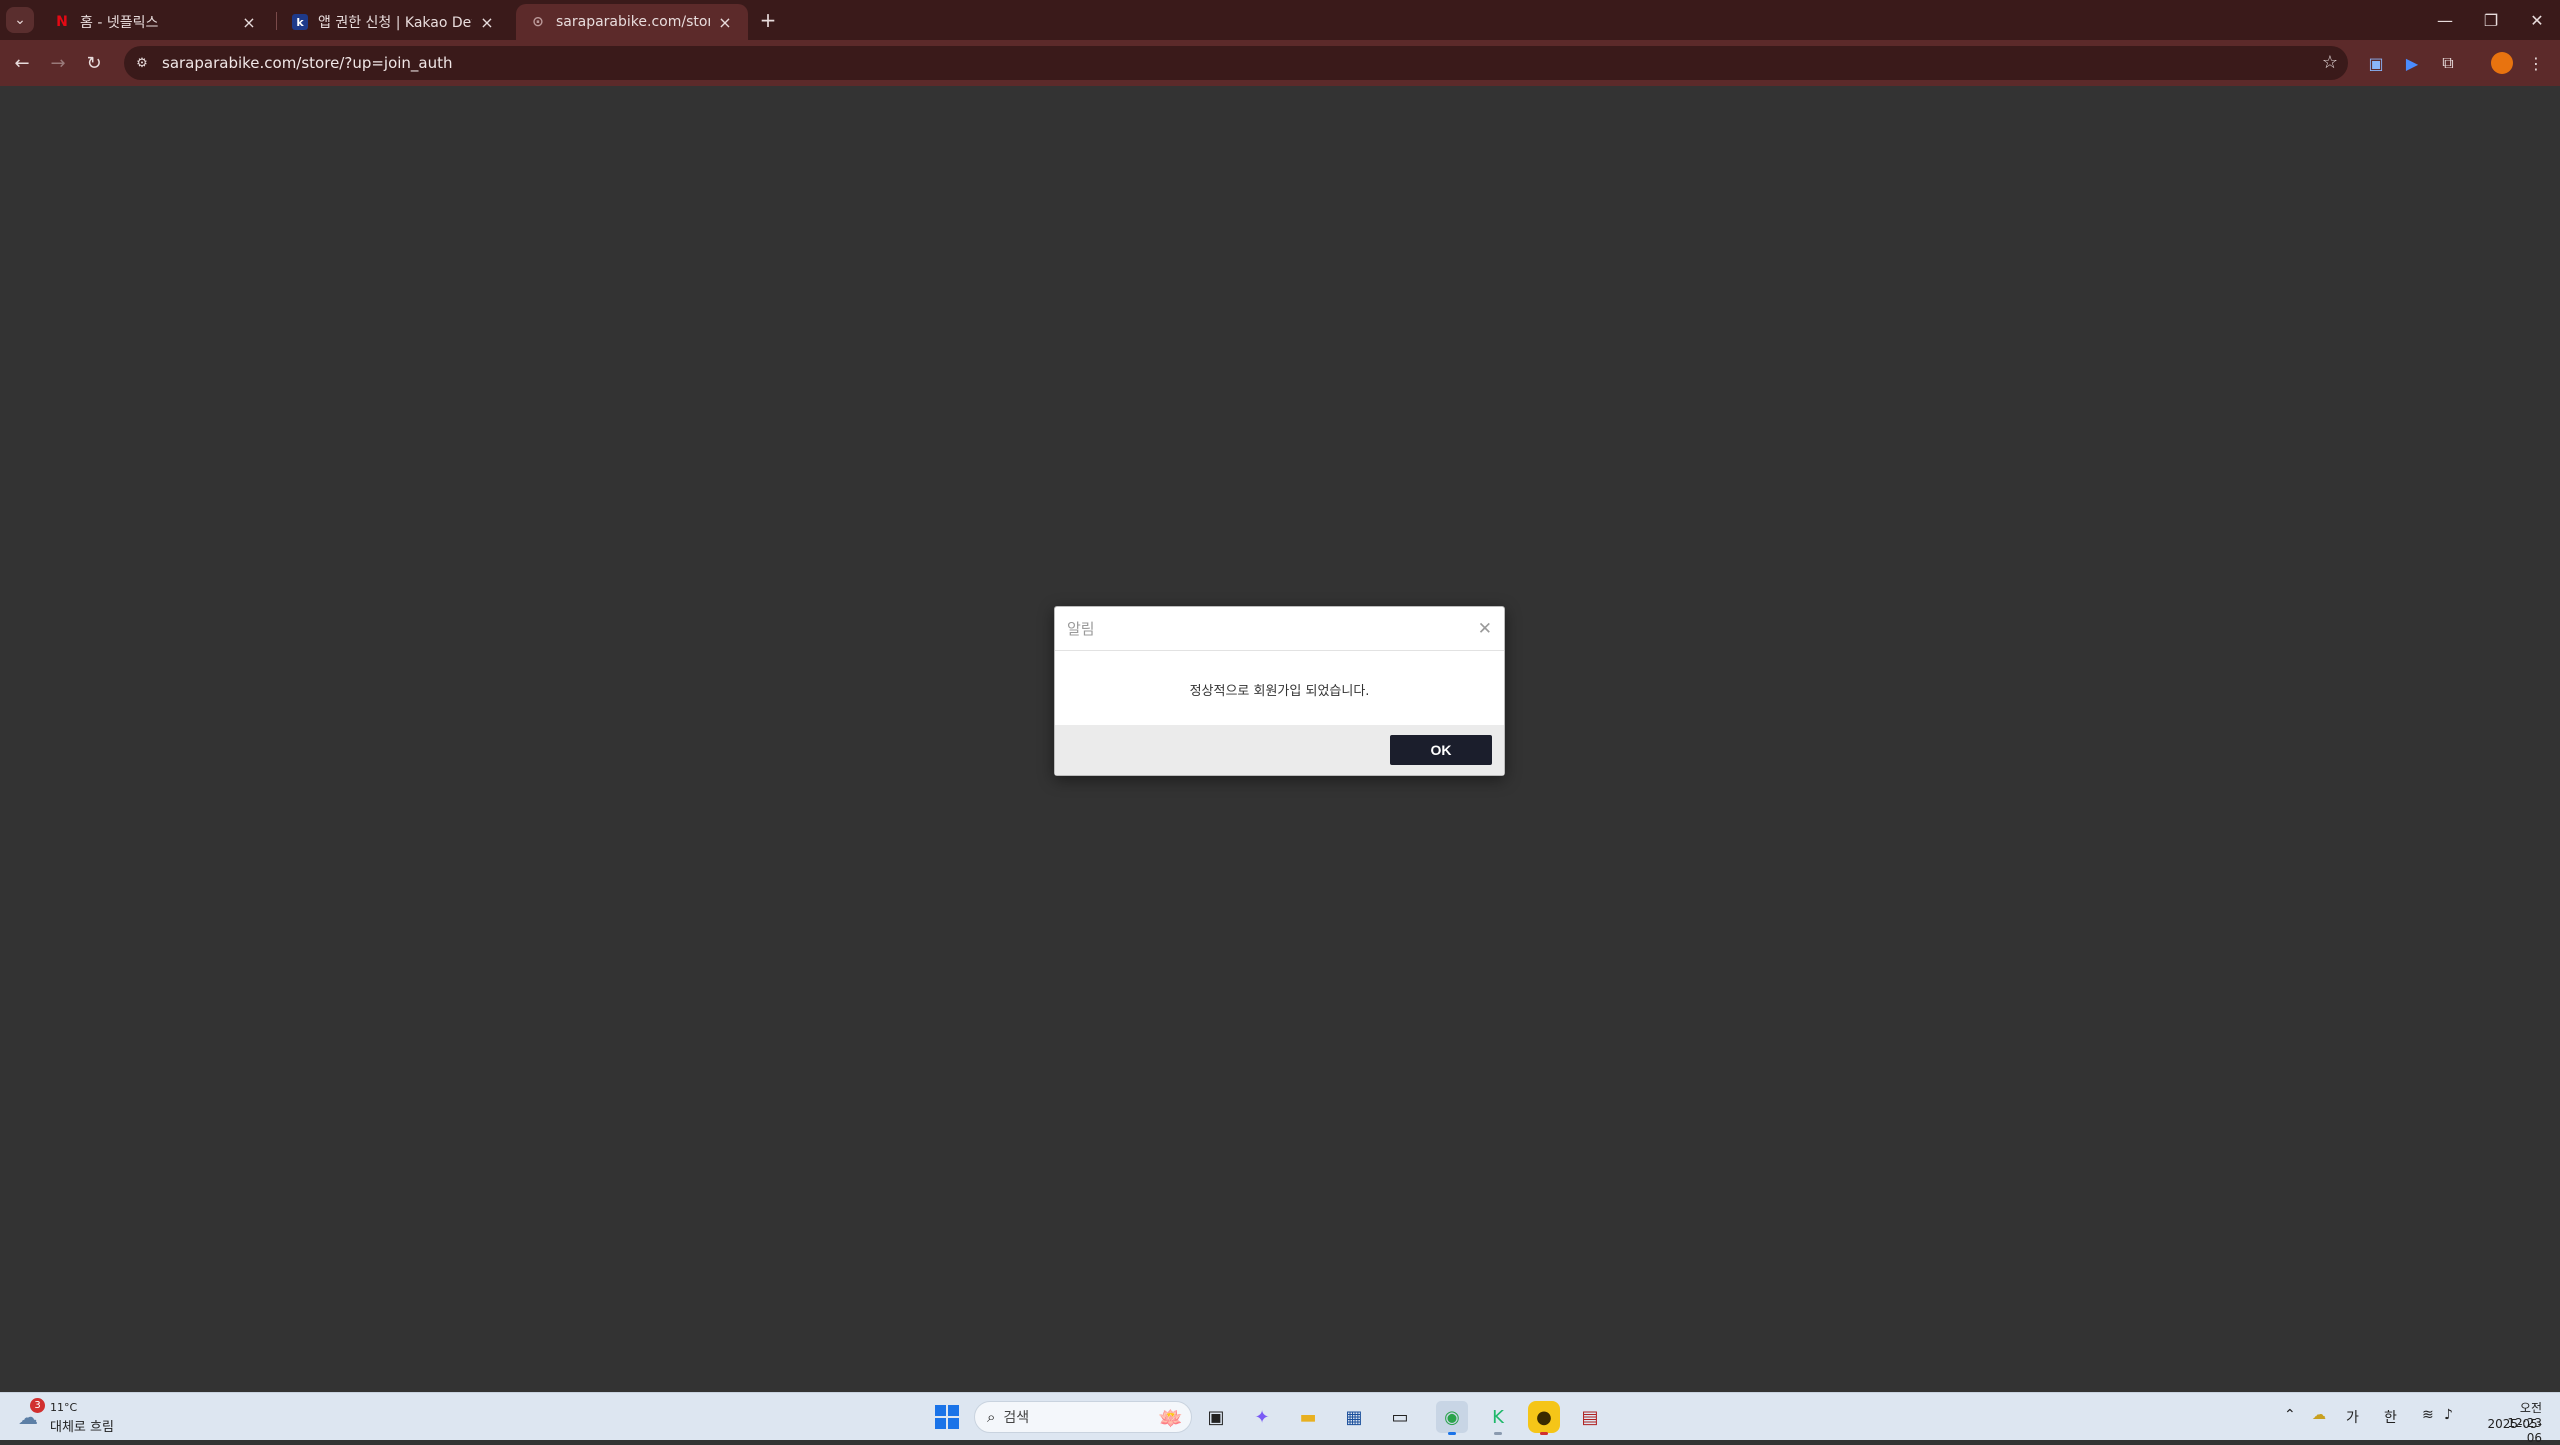 Image resolution: width=2560 pixels, height=1445 pixels. What do you see at coordinates (2319, 1415) in the screenshot?
I see `tray-cloud-icon: ☁` at bounding box center [2319, 1415].